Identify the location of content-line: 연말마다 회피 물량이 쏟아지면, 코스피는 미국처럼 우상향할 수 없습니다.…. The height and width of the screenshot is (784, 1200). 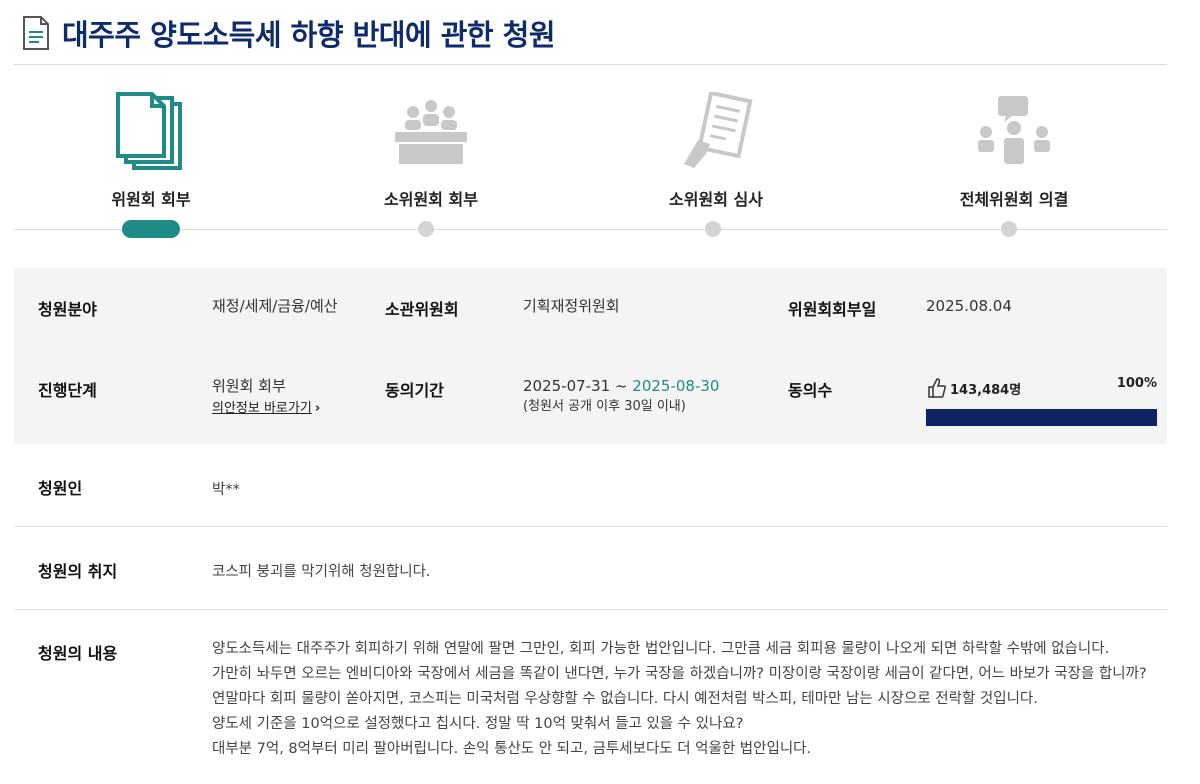
(625, 699).